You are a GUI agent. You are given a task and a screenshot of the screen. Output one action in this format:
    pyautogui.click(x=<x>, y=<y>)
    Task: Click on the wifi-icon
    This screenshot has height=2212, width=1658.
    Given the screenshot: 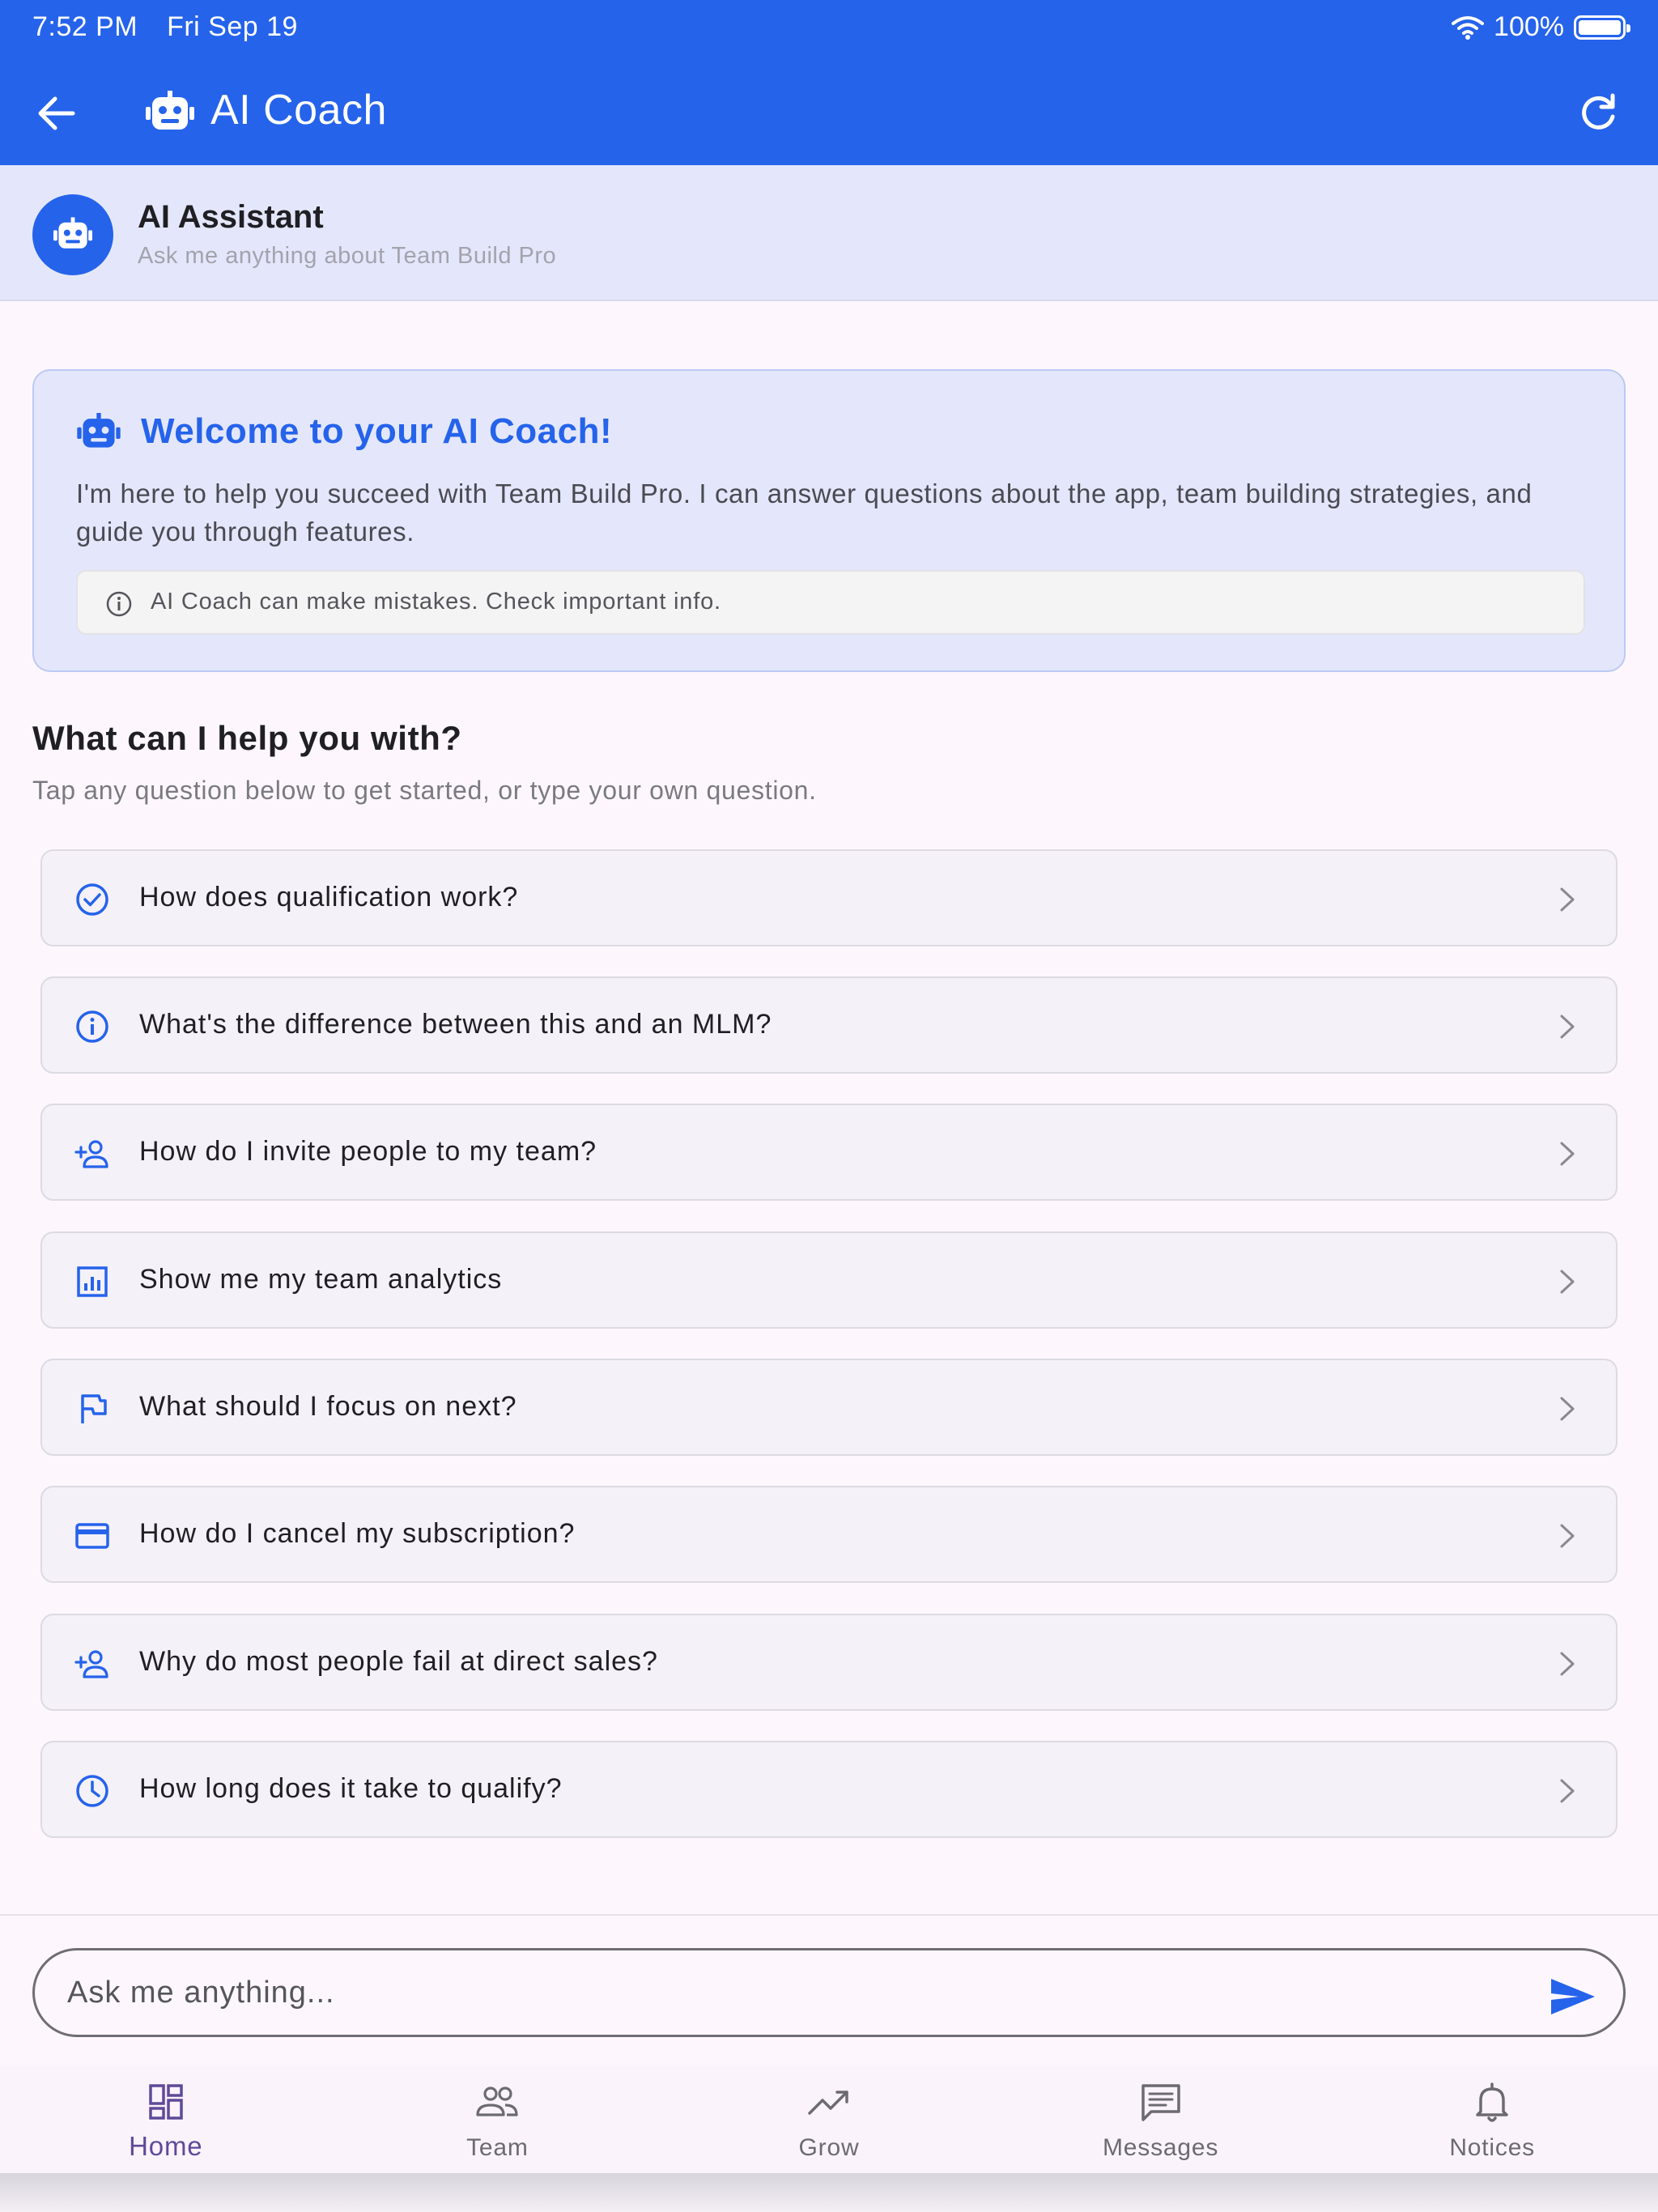 What is the action you would take?
    pyautogui.click(x=1468, y=28)
    